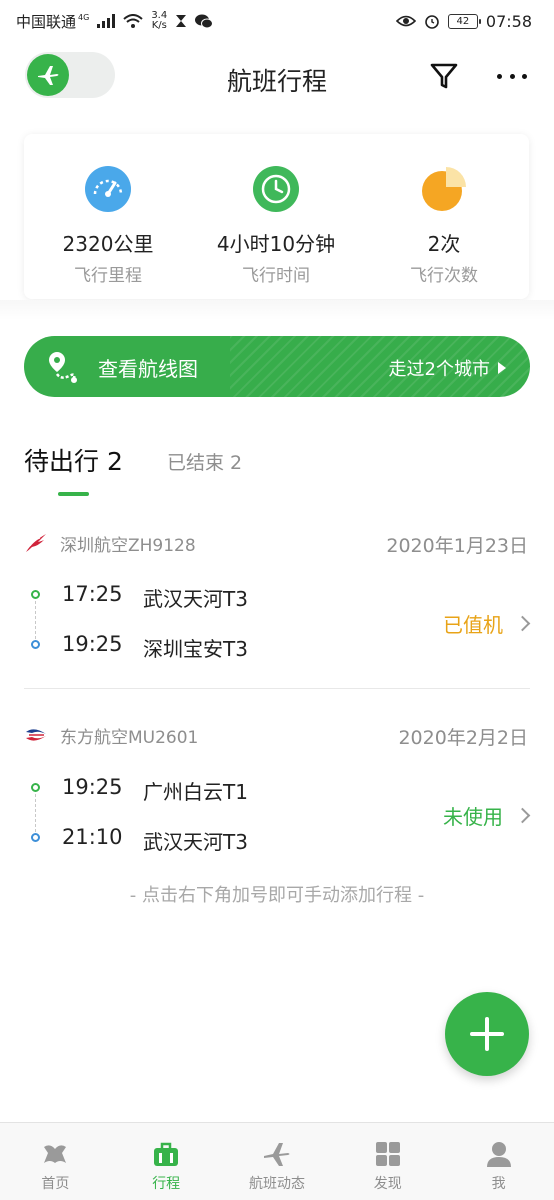  What do you see at coordinates (444, 244) in the screenshot?
I see `stat-value: 2次` at bounding box center [444, 244].